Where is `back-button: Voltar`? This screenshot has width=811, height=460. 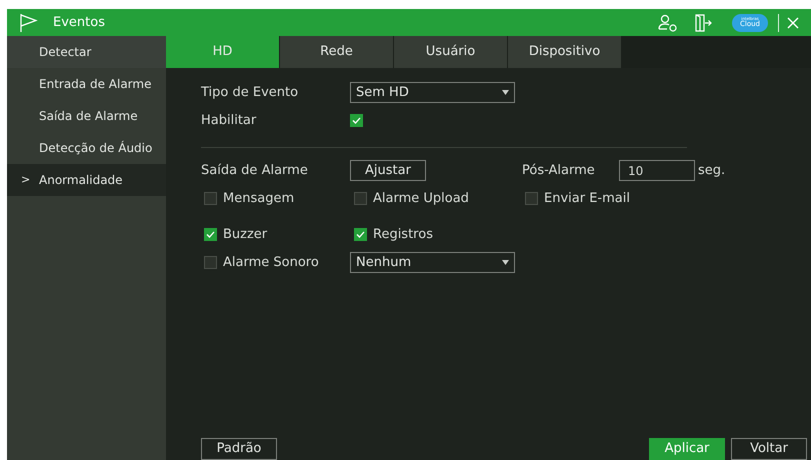
back-button: Voltar is located at coordinates (769, 449).